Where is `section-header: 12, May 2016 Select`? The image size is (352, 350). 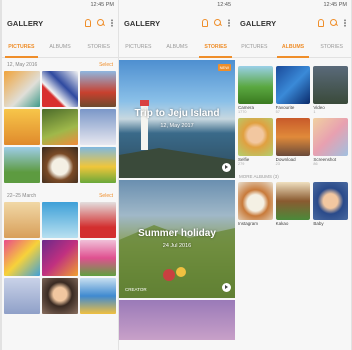
section-header: 12, May 2016 Select is located at coordinates (60, 64).